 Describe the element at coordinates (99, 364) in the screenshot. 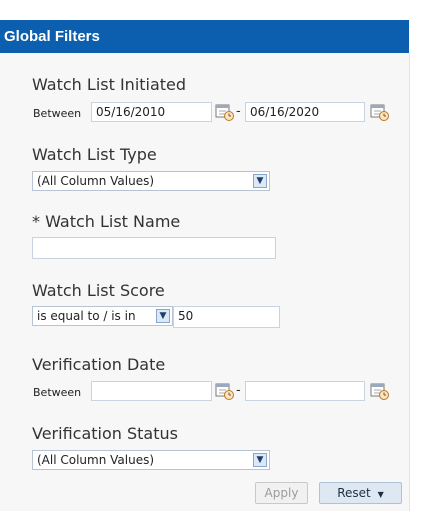

I see `verification-date-label: Verification Date` at that location.